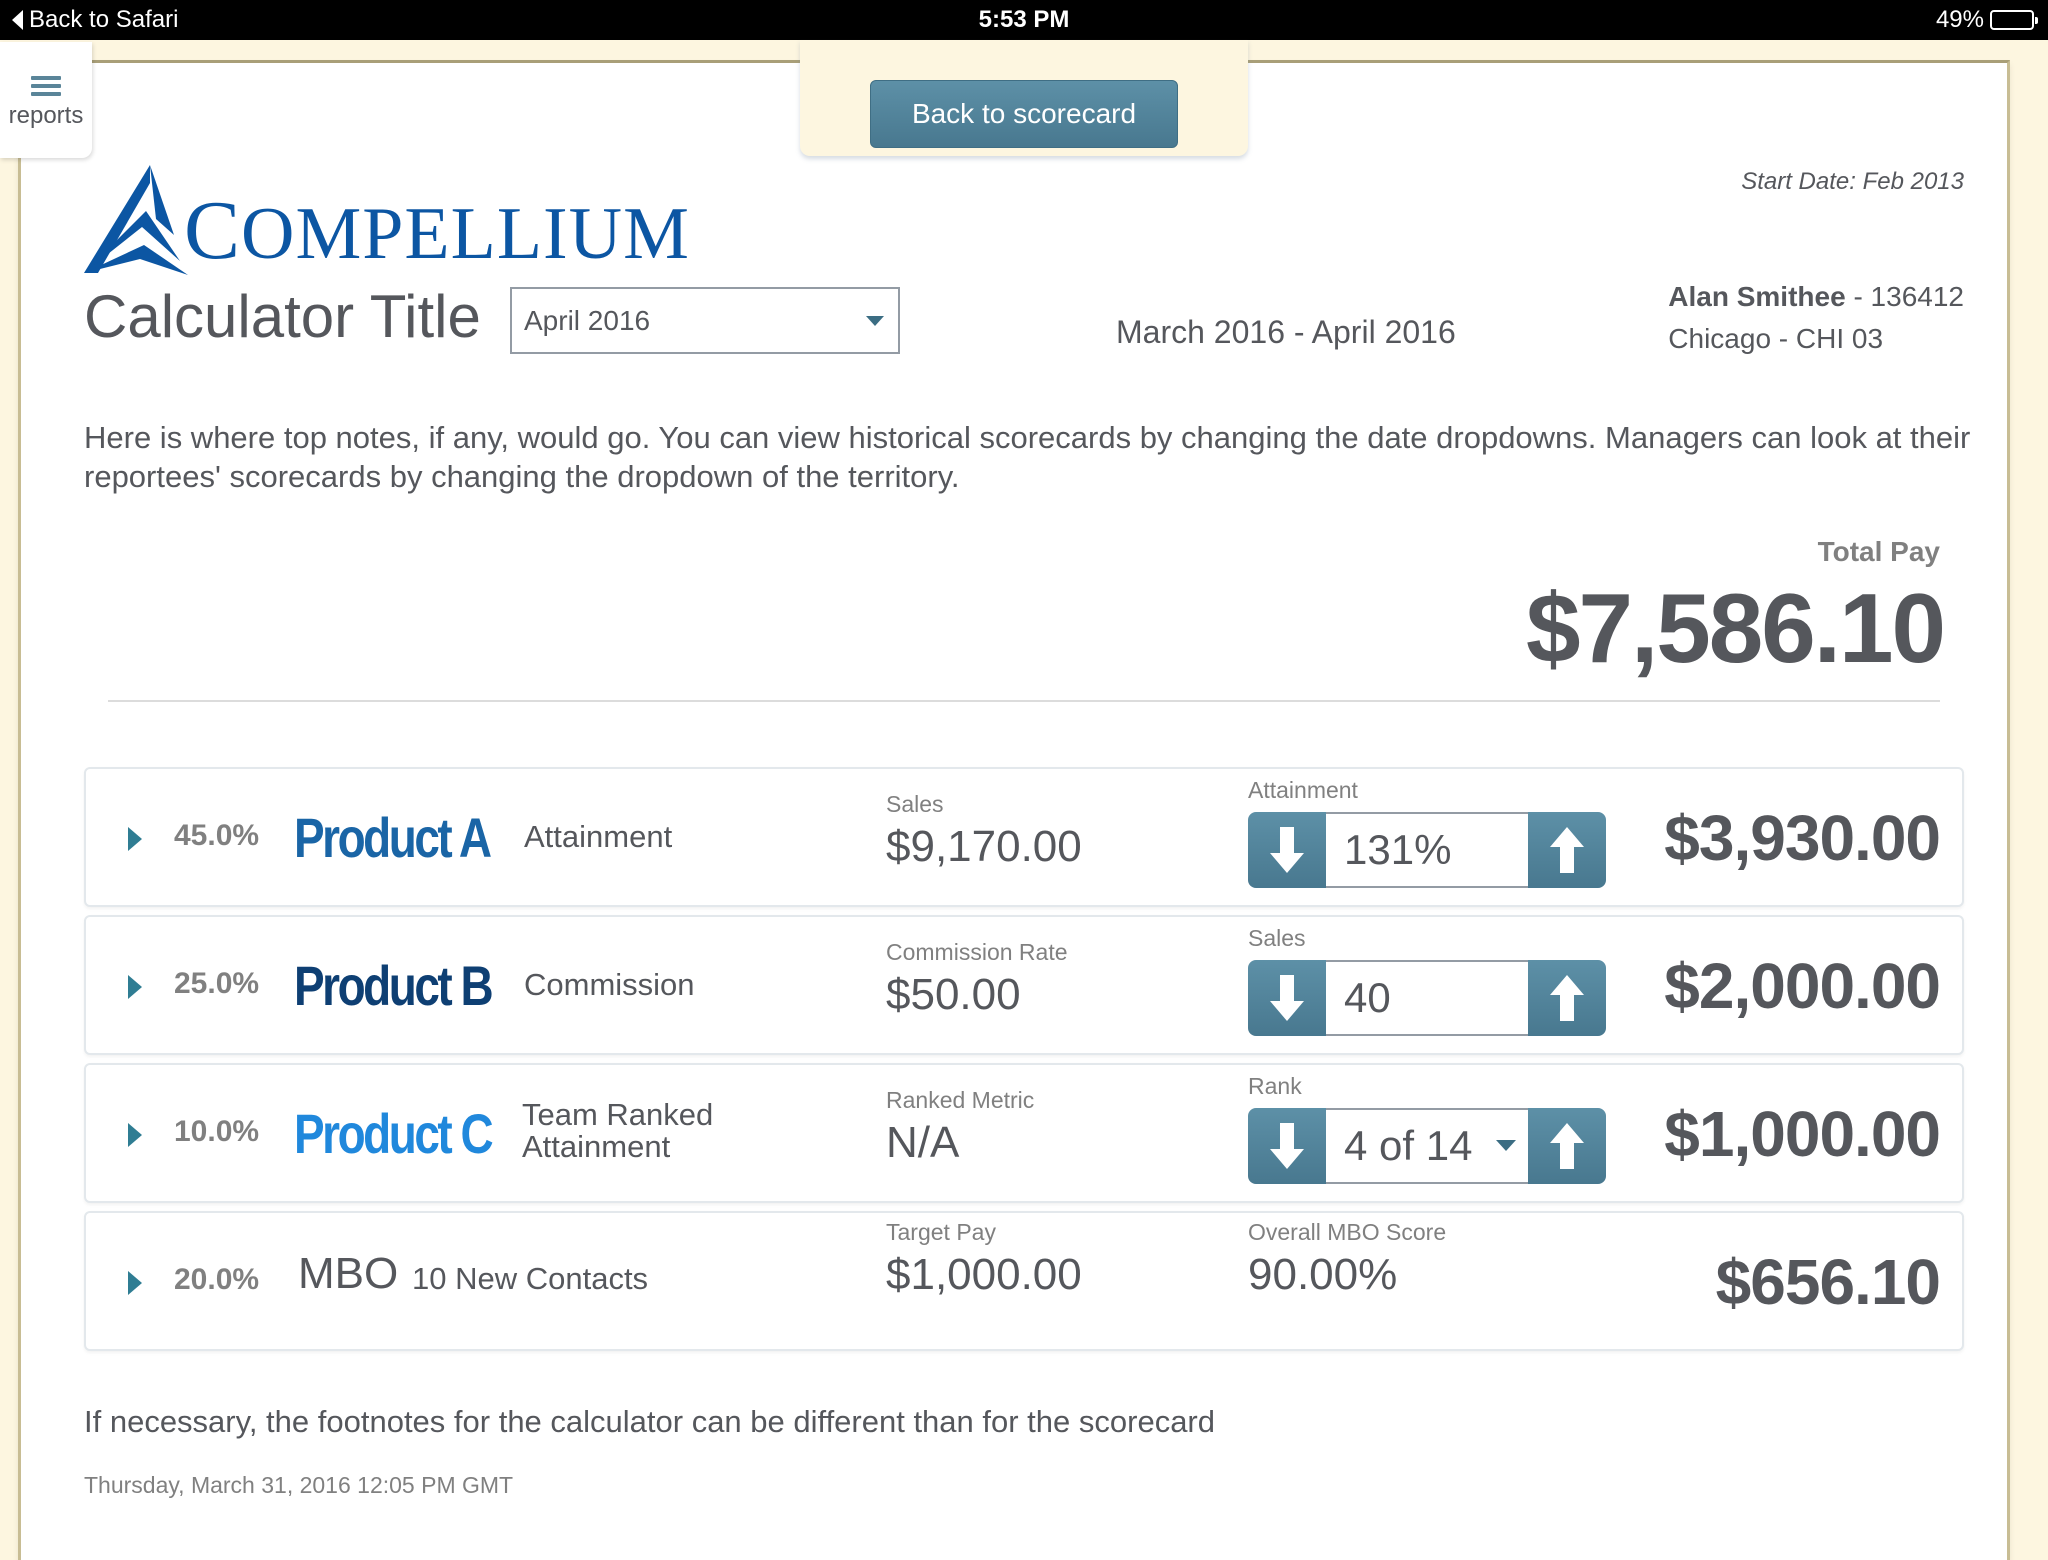 This screenshot has width=2048, height=1560. I want to click on attainment-input: 131%, so click(1427, 850).